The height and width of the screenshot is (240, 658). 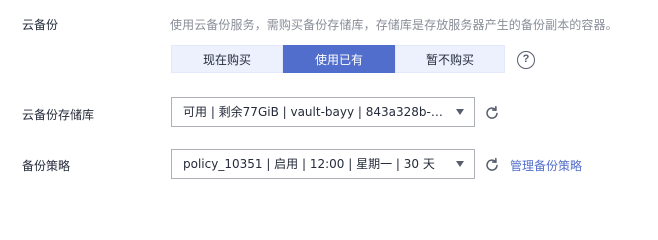 What do you see at coordinates (394, 25) in the screenshot?
I see `backup-description: 使用云备份服务，需购买备份存储库，存储库是存放服务器产生的备份副本的容器。` at bounding box center [394, 25].